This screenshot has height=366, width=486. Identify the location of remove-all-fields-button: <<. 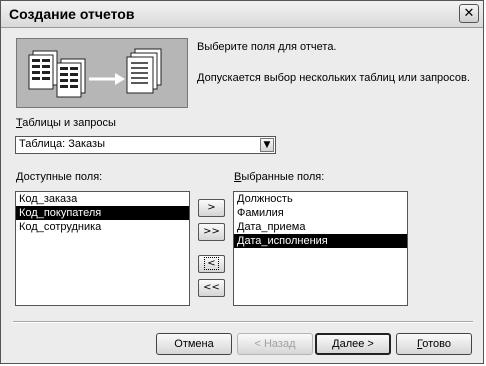
(211, 288).